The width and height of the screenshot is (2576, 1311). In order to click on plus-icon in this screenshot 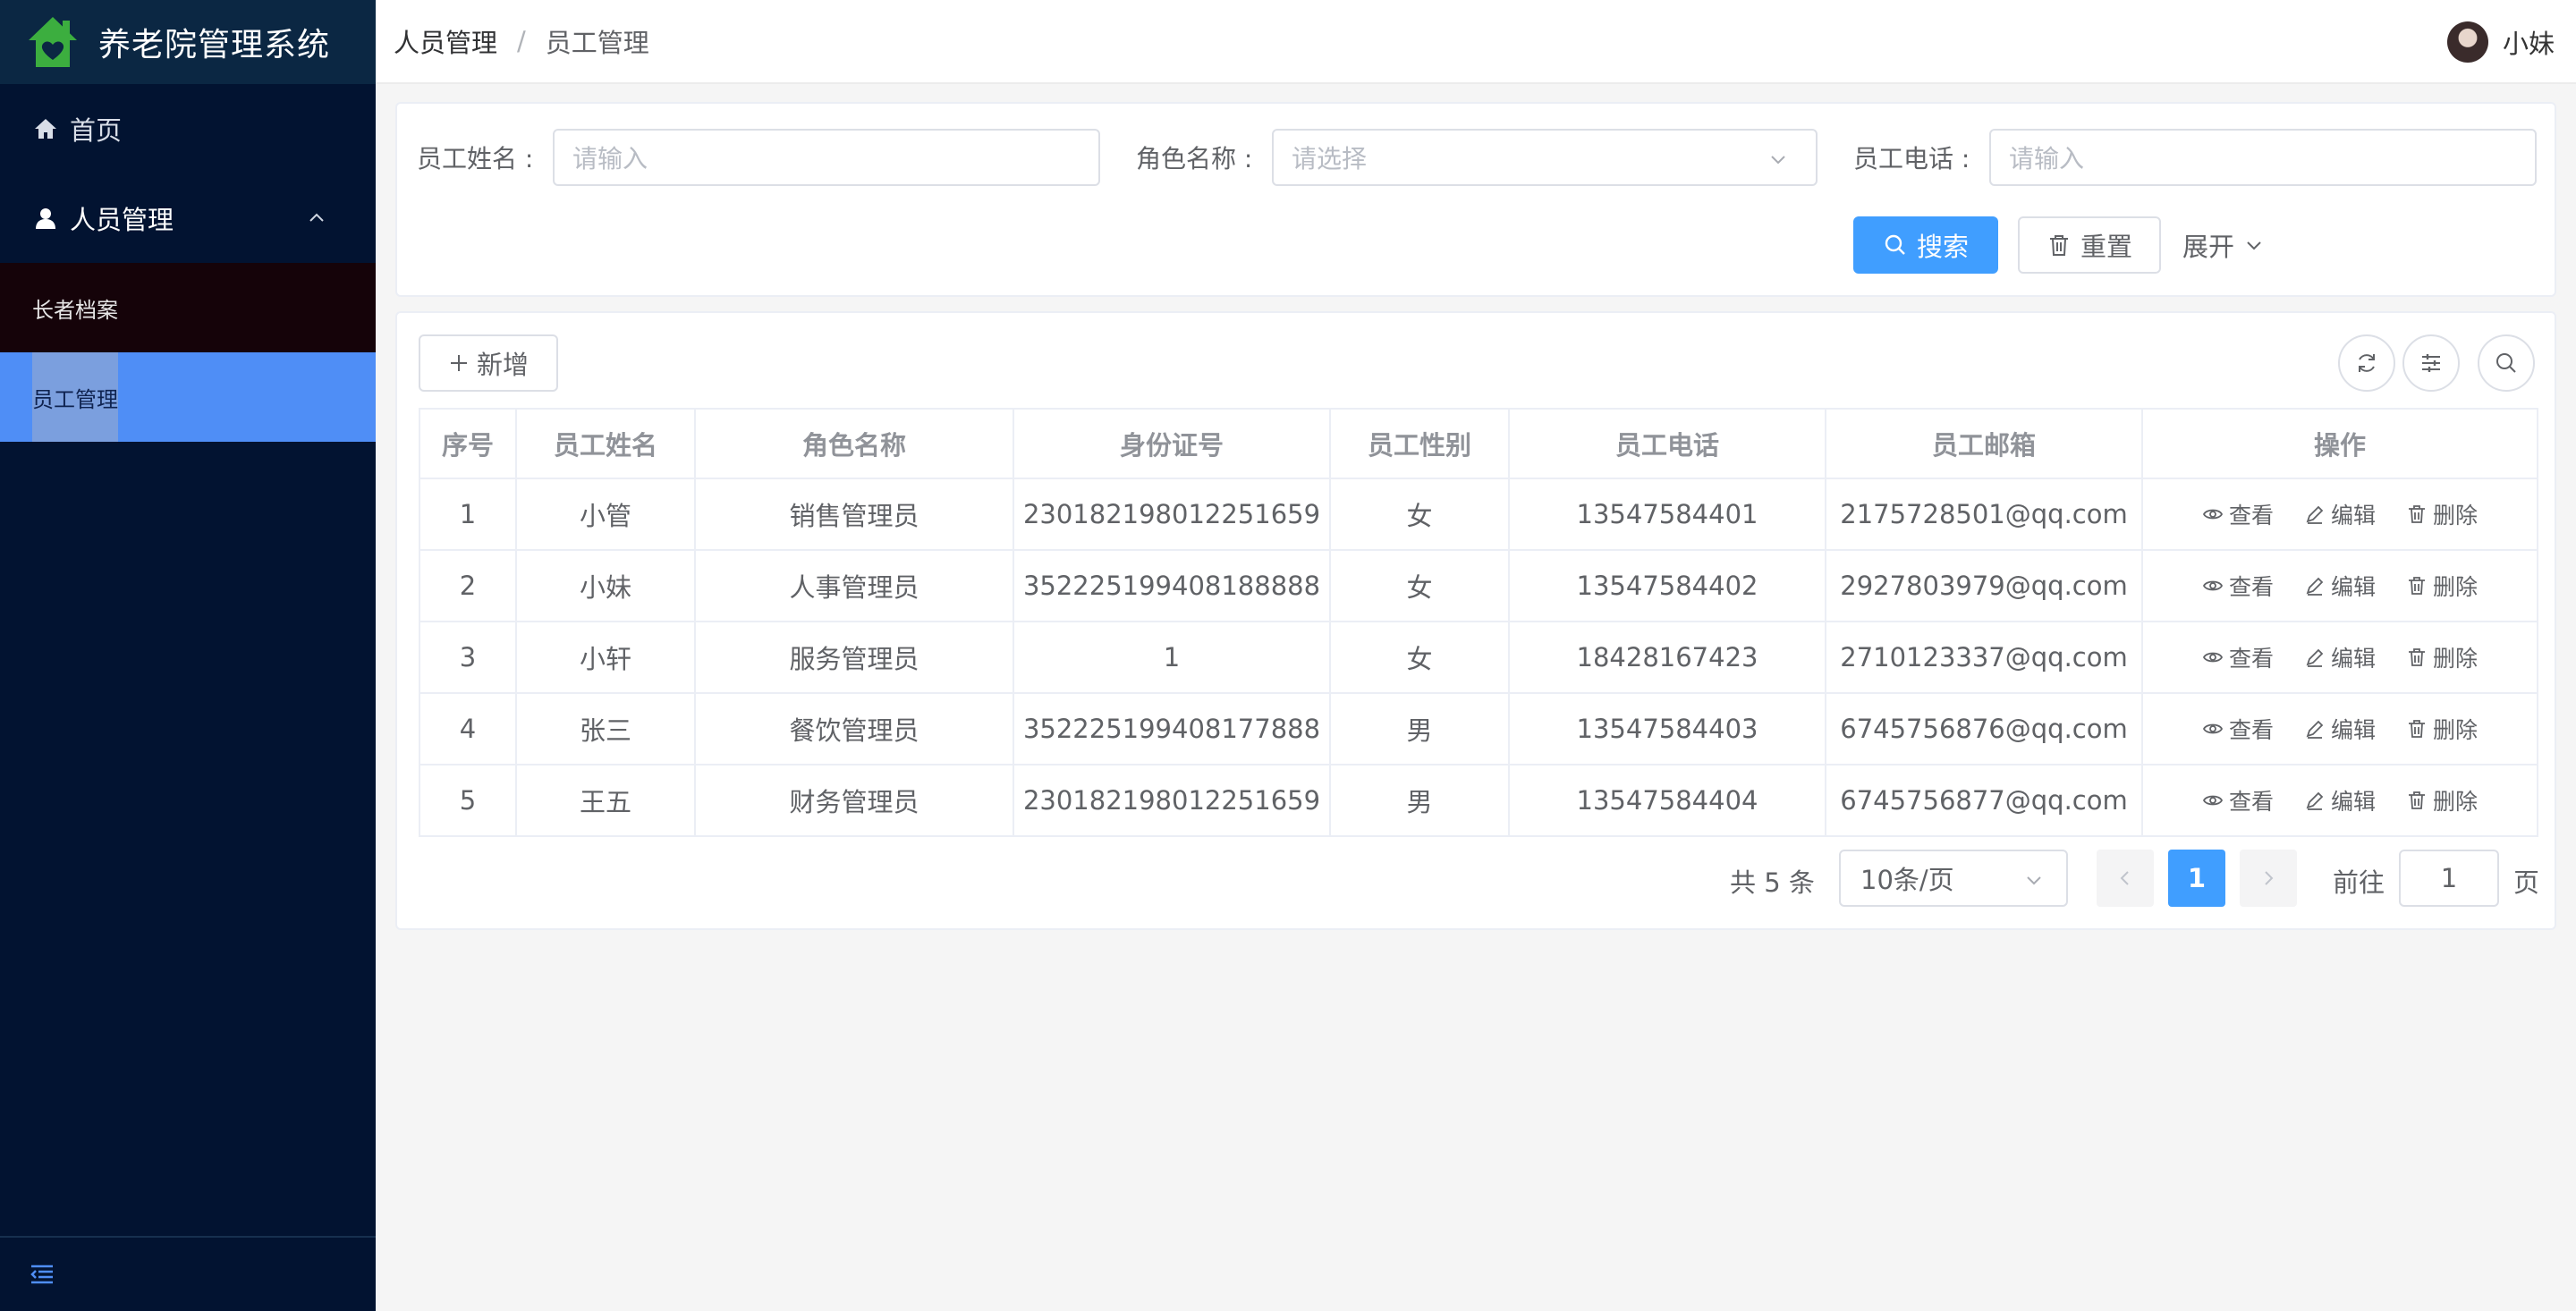, I will do `click(459, 363)`.